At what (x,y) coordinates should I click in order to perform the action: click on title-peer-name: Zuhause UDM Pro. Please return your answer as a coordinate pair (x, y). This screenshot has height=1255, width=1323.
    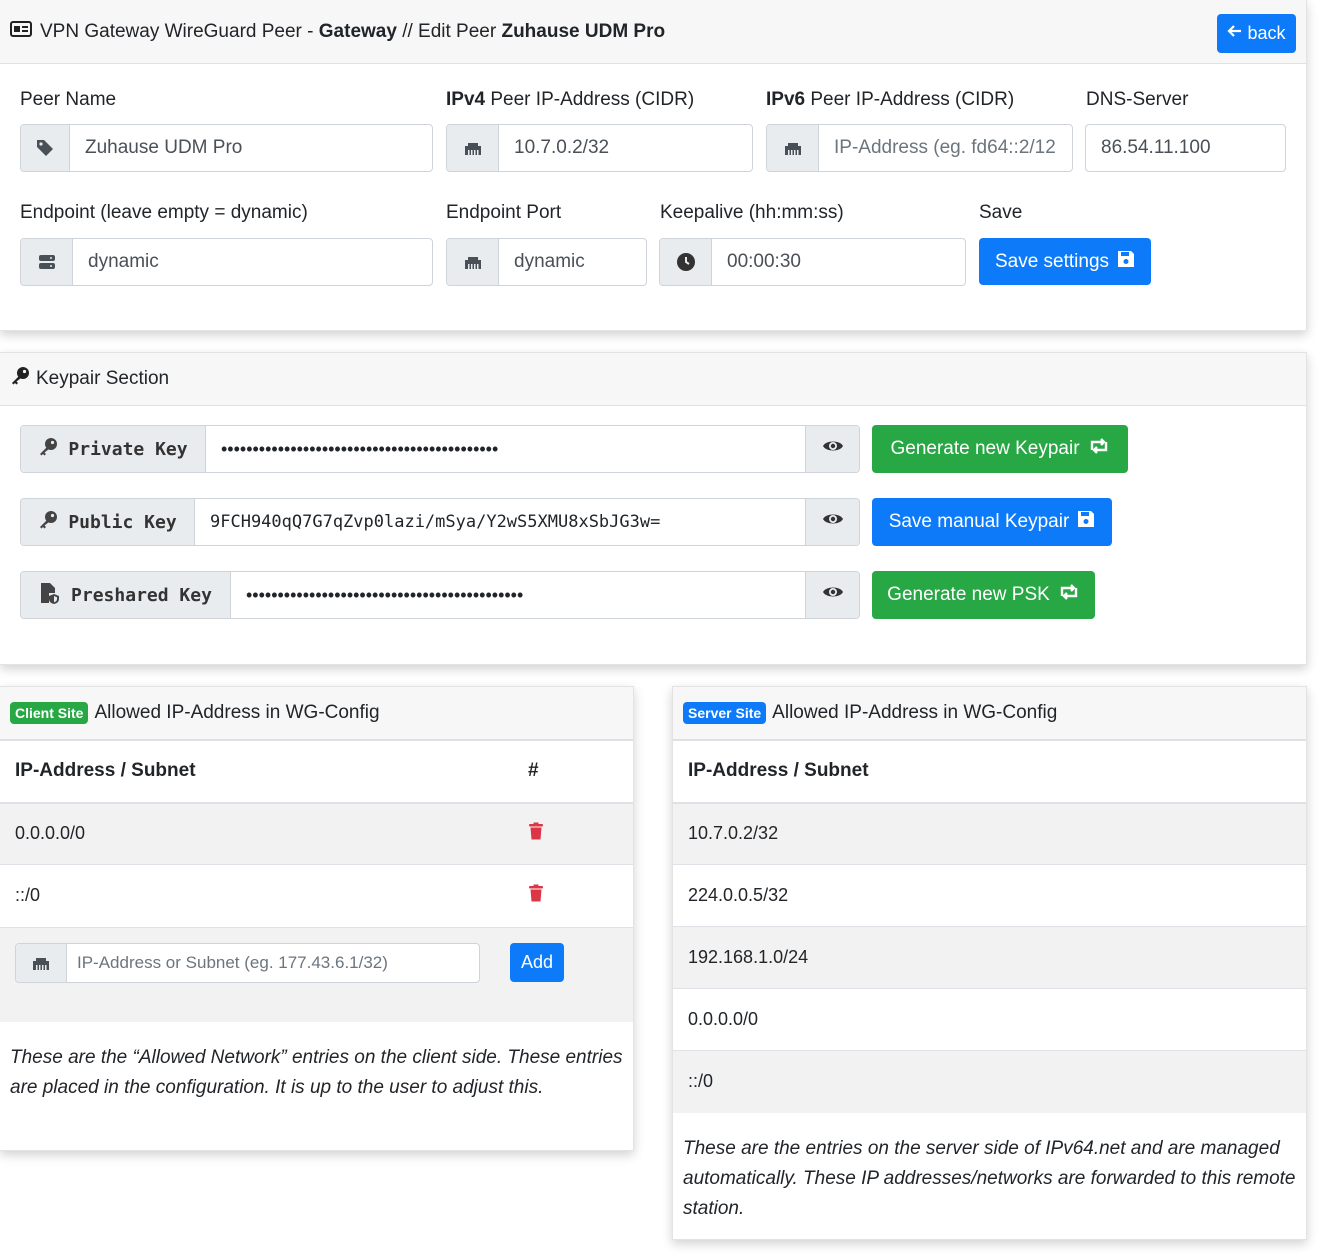
    Looking at the image, I should click on (583, 31).